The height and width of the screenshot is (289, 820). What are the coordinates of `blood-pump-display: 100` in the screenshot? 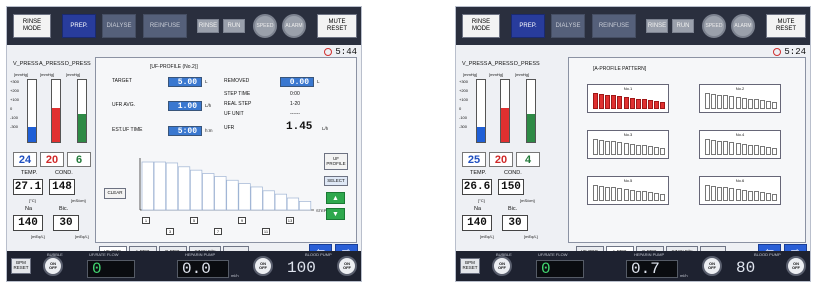 It's located at (301, 268).